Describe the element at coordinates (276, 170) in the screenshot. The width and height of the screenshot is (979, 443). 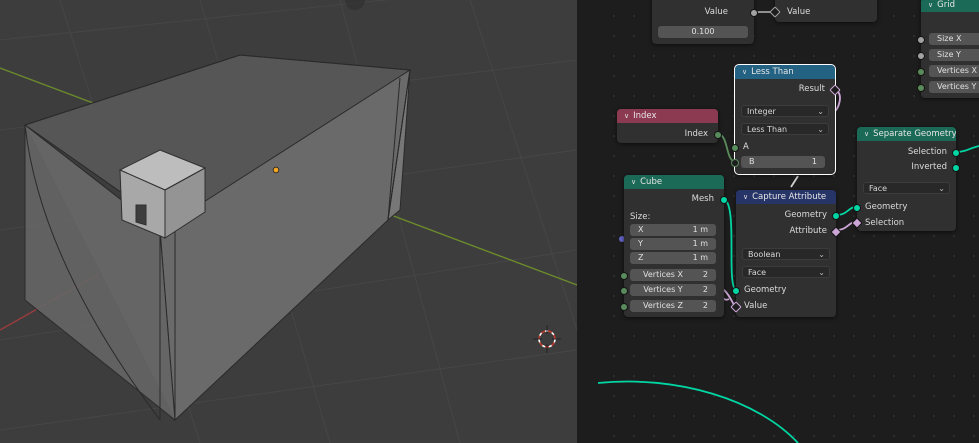
I see `origin-dot-icon` at that location.